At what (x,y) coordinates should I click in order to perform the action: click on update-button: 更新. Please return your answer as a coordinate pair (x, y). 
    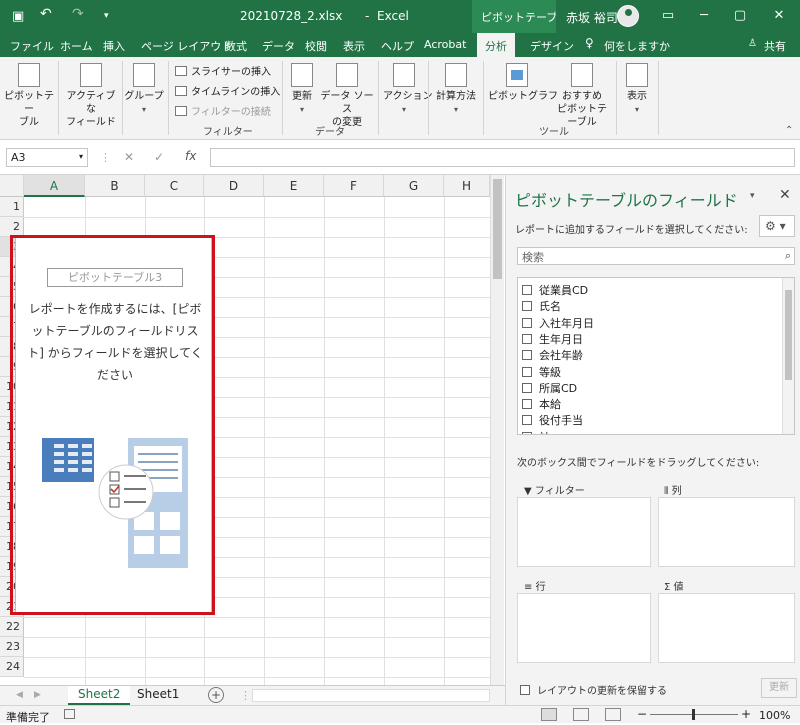
    Looking at the image, I should click on (779, 688).